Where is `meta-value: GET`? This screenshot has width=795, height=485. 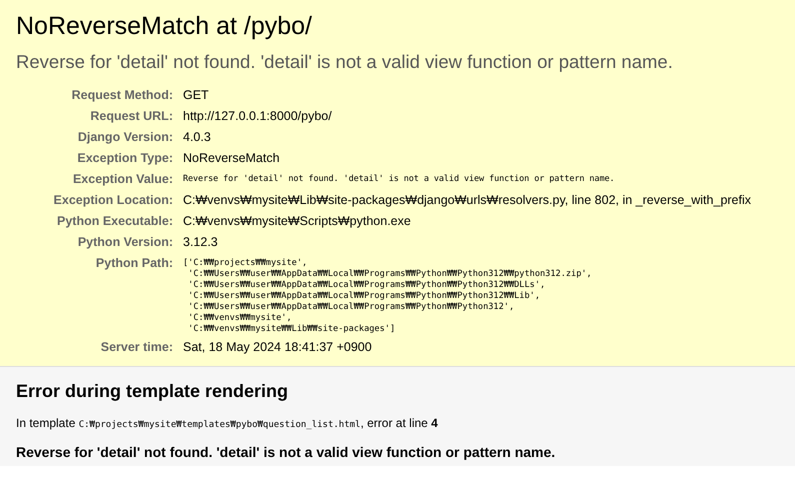
meta-value: GET is located at coordinates (196, 95).